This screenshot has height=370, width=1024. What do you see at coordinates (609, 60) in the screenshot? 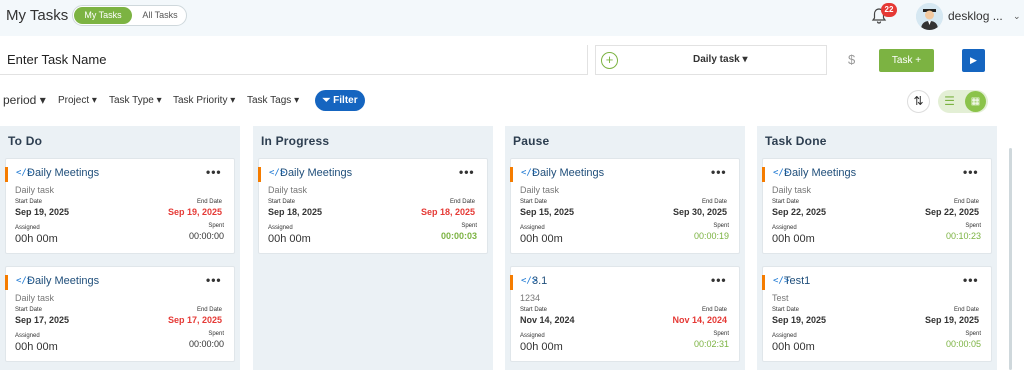
I see `add-circle-icon: +` at bounding box center [609, 60].